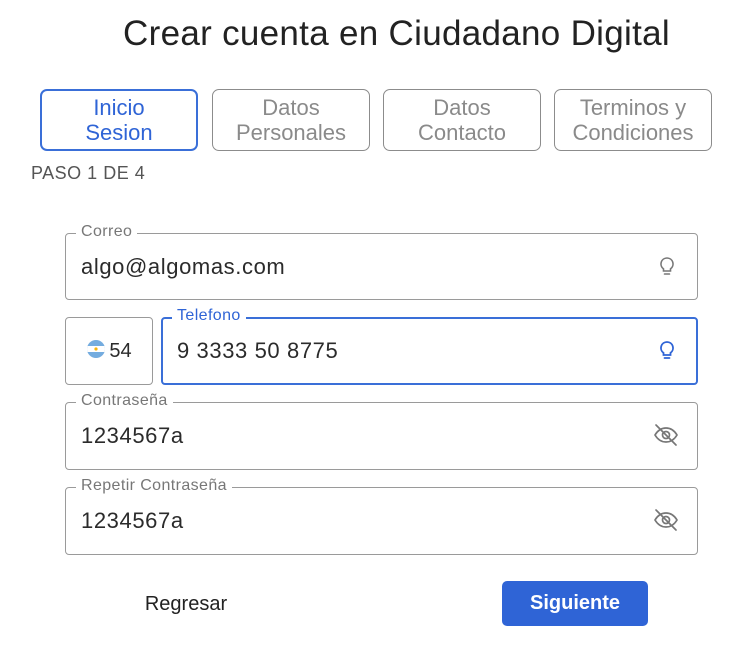  What do you see at coordinates (107, 232) in the screenshot?
I see `email-field-label: Correo` at bounding box center [107, 232].